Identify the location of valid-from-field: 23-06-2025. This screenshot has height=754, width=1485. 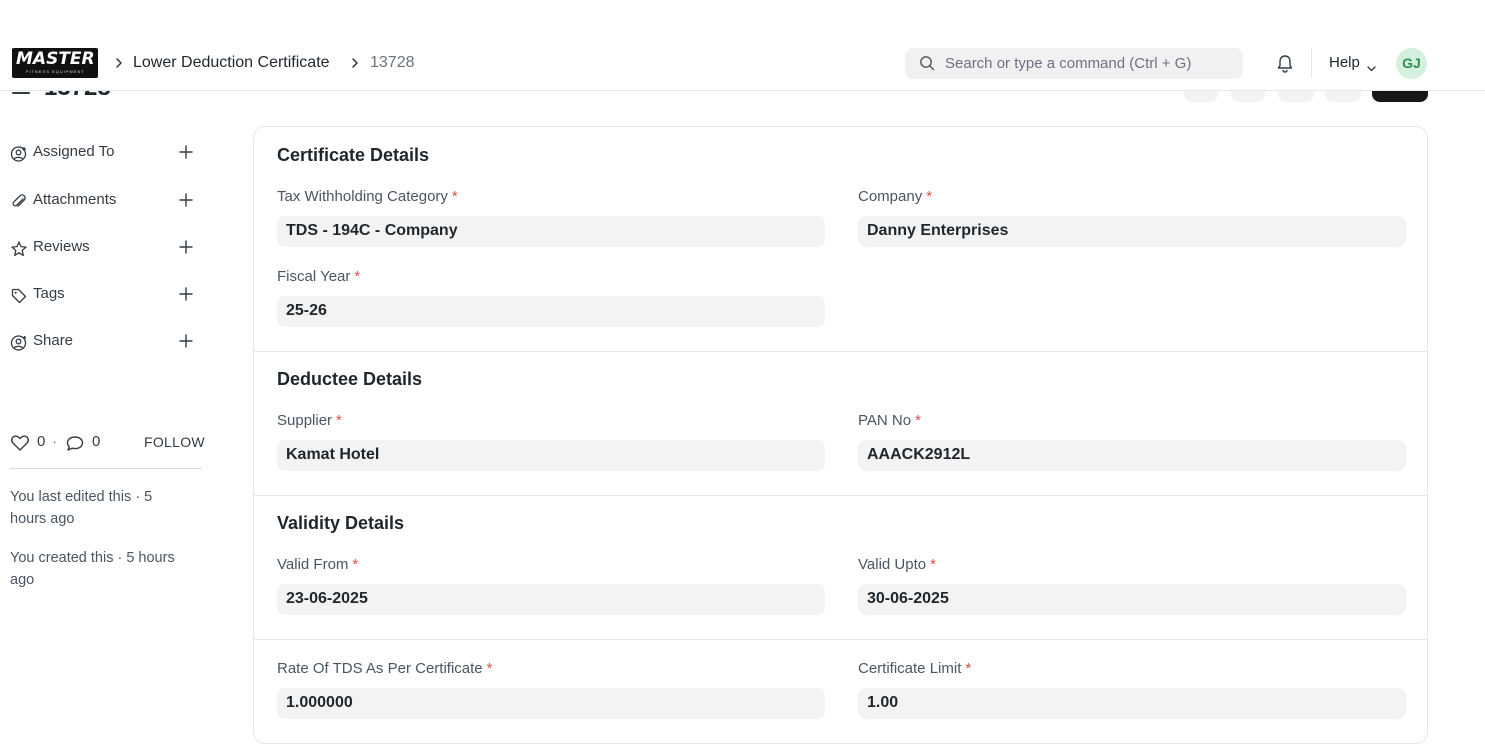
(551, 599).